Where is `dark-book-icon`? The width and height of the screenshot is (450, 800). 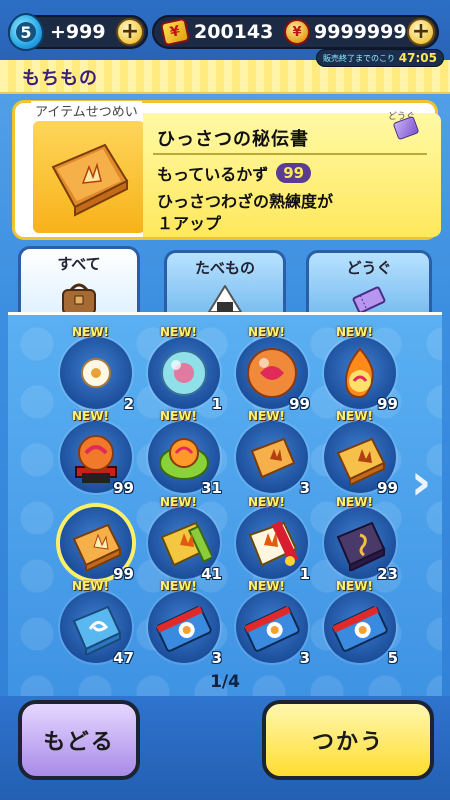 dark-book-icon is located at coordinates (361, 546).